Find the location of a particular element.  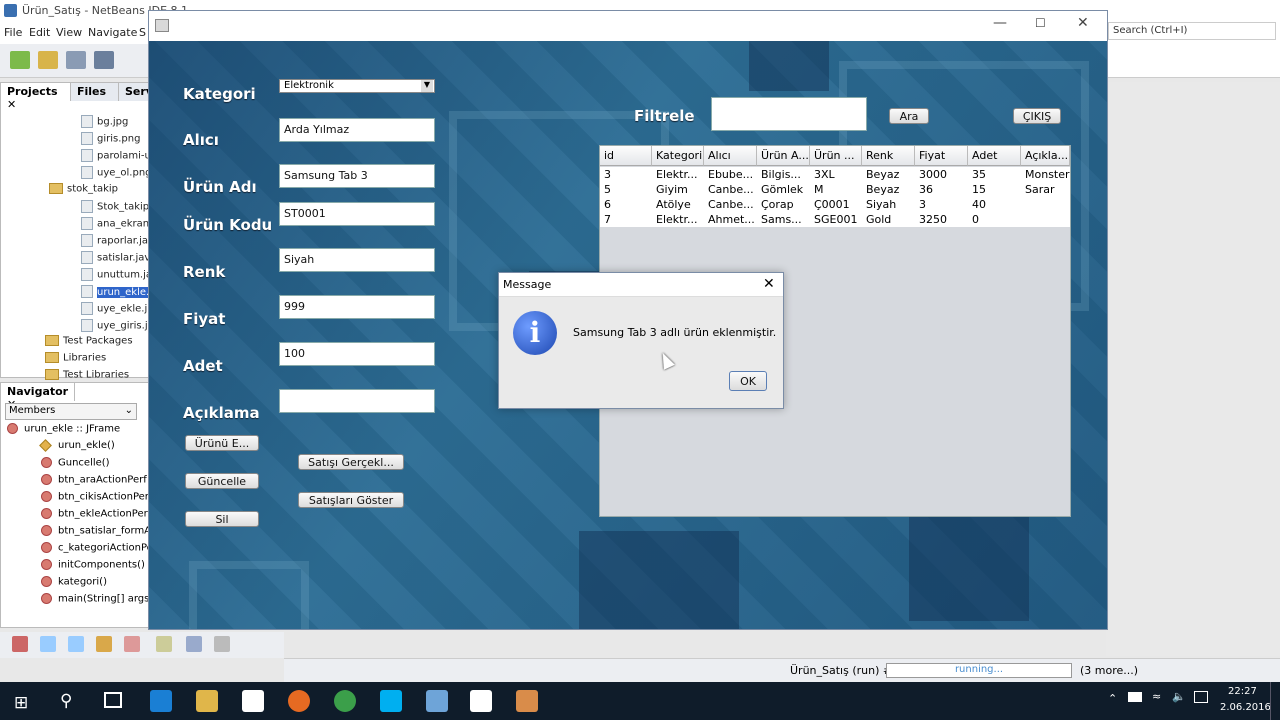

table-cell: 5 is located at coordinates (626, 189).